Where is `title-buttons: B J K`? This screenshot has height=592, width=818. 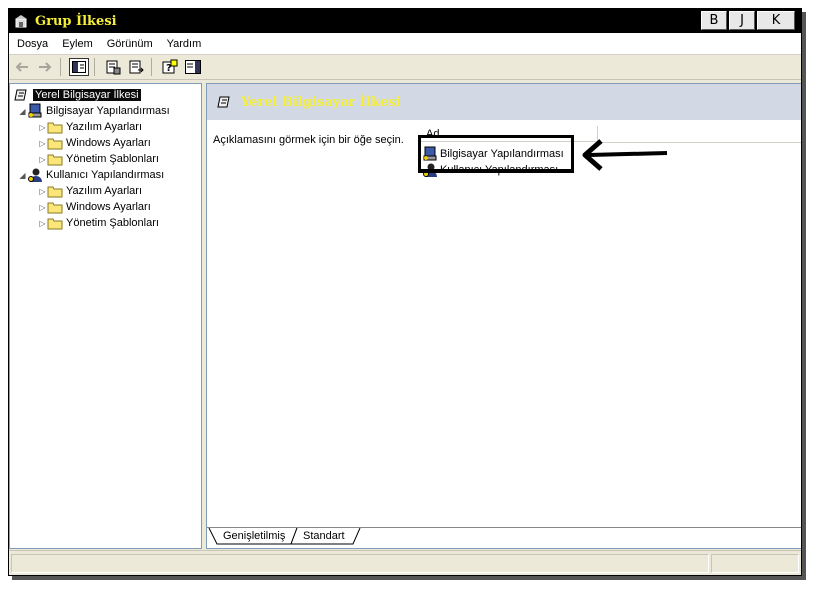
title-buttons: B J K is located at coordinates (747, 20).